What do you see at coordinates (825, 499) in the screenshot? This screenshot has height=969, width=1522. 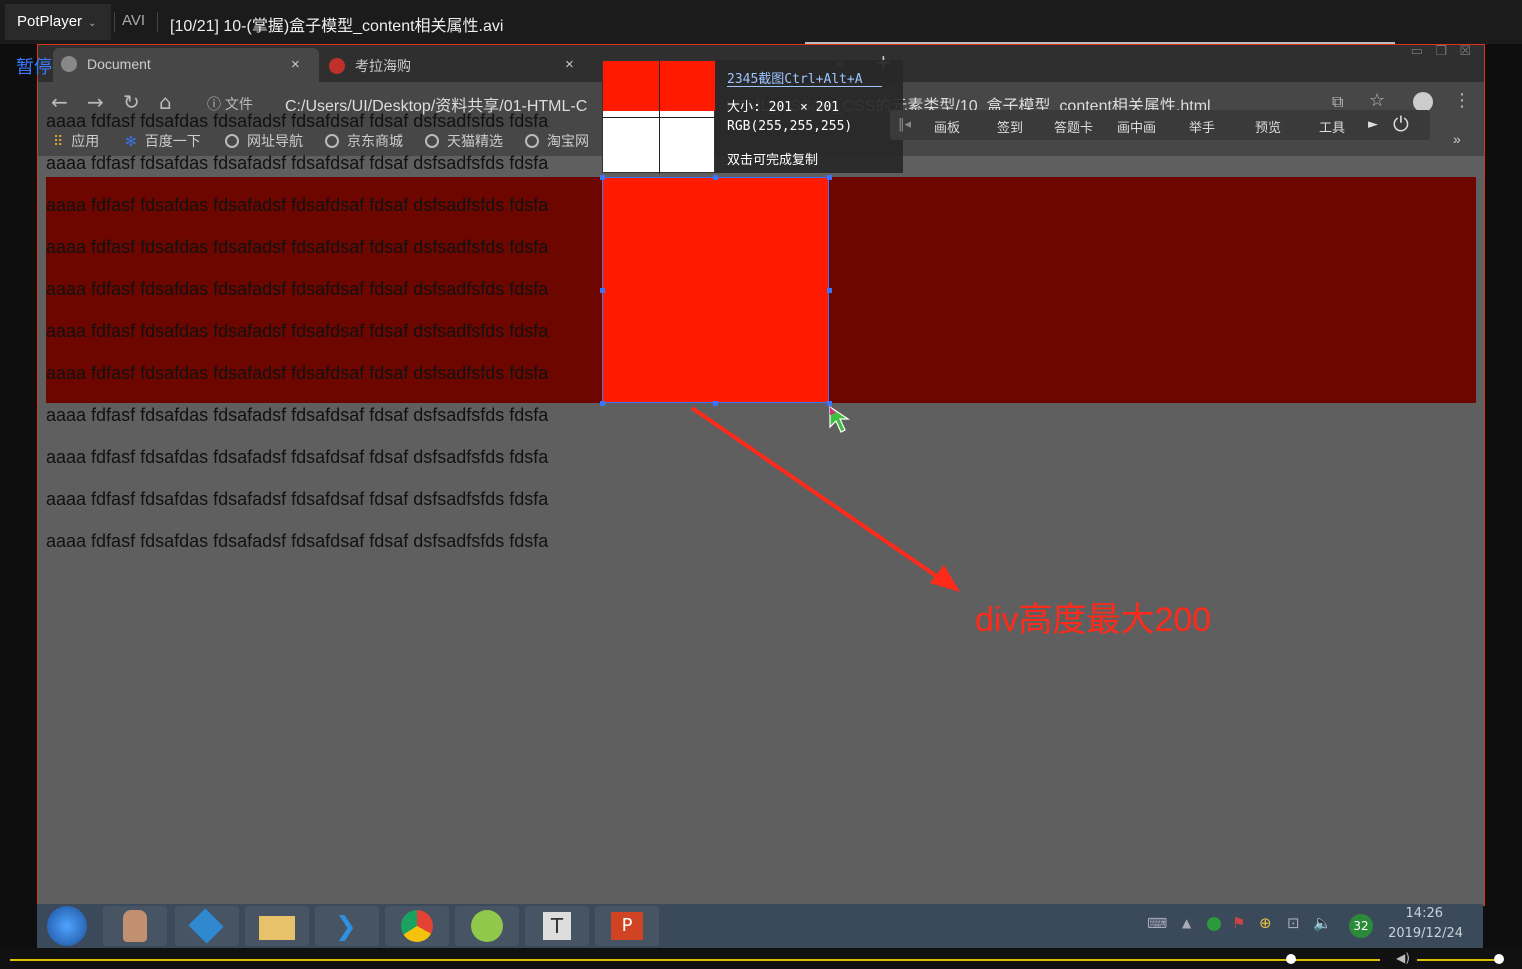 I see `annotation-arrow` at bounding box center [825, 499].